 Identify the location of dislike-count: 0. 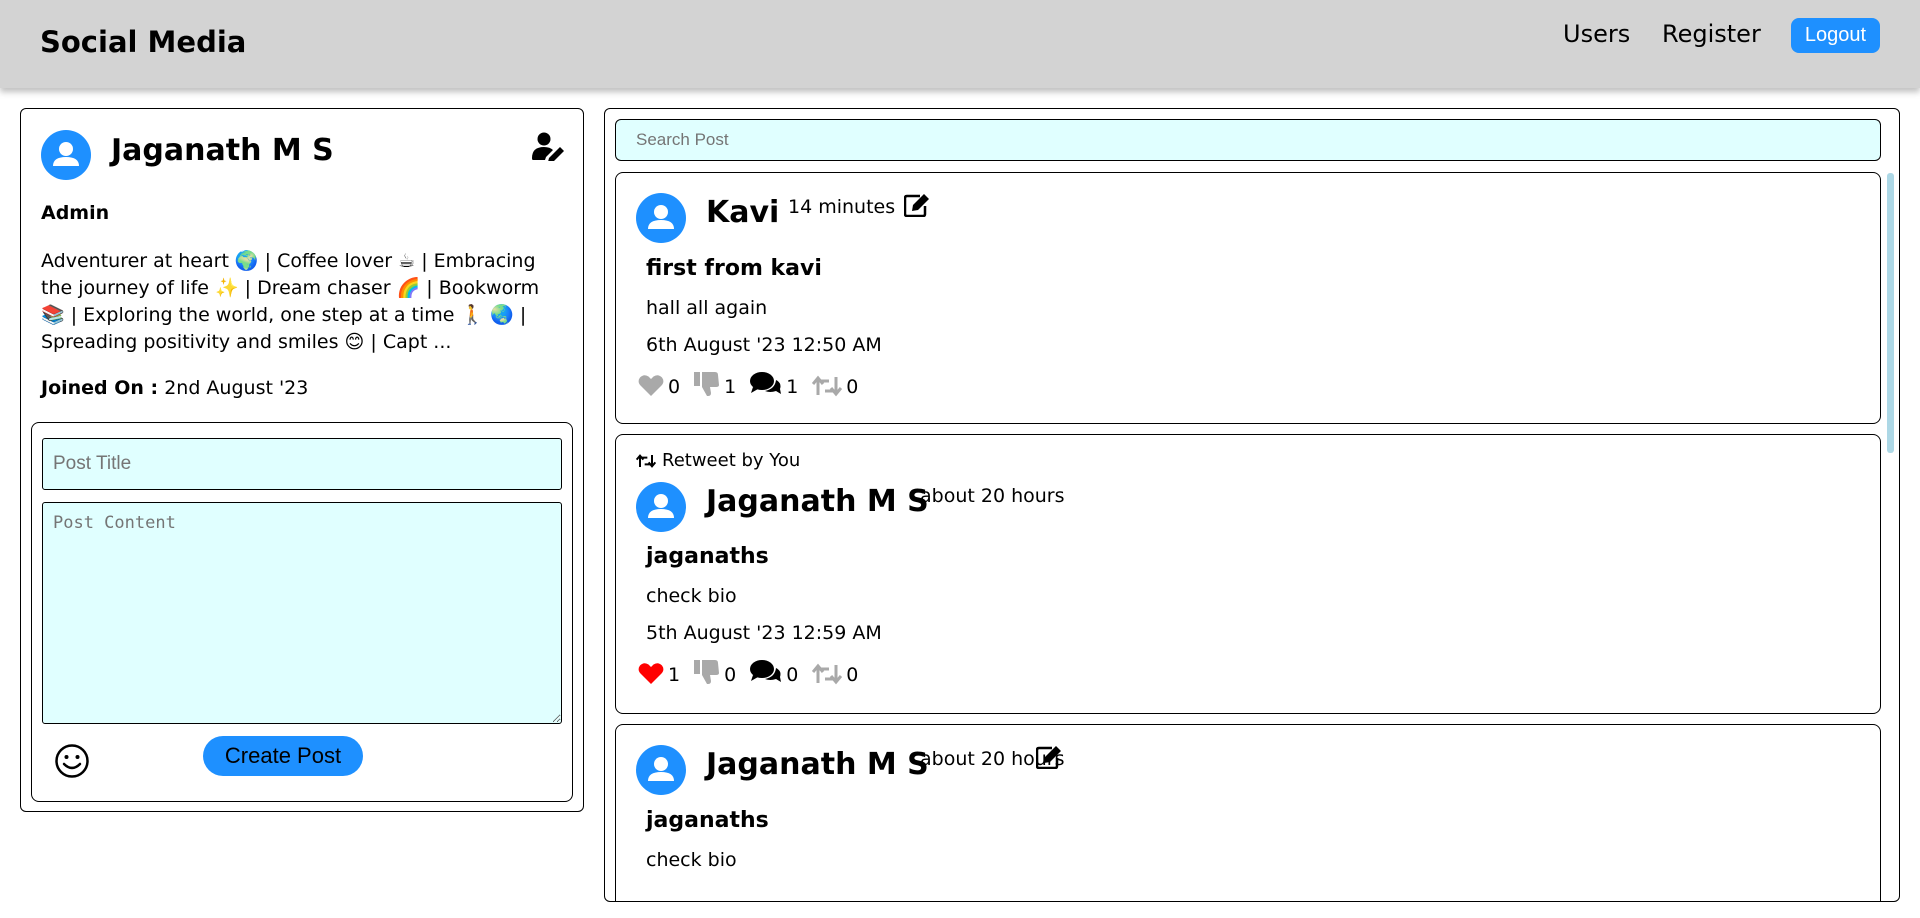
(730, 675).